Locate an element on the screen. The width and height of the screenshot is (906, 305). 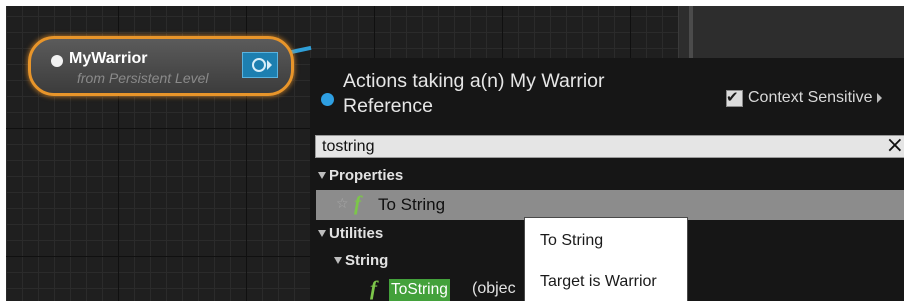
node-type-icon is located at coordinates (57, 61).